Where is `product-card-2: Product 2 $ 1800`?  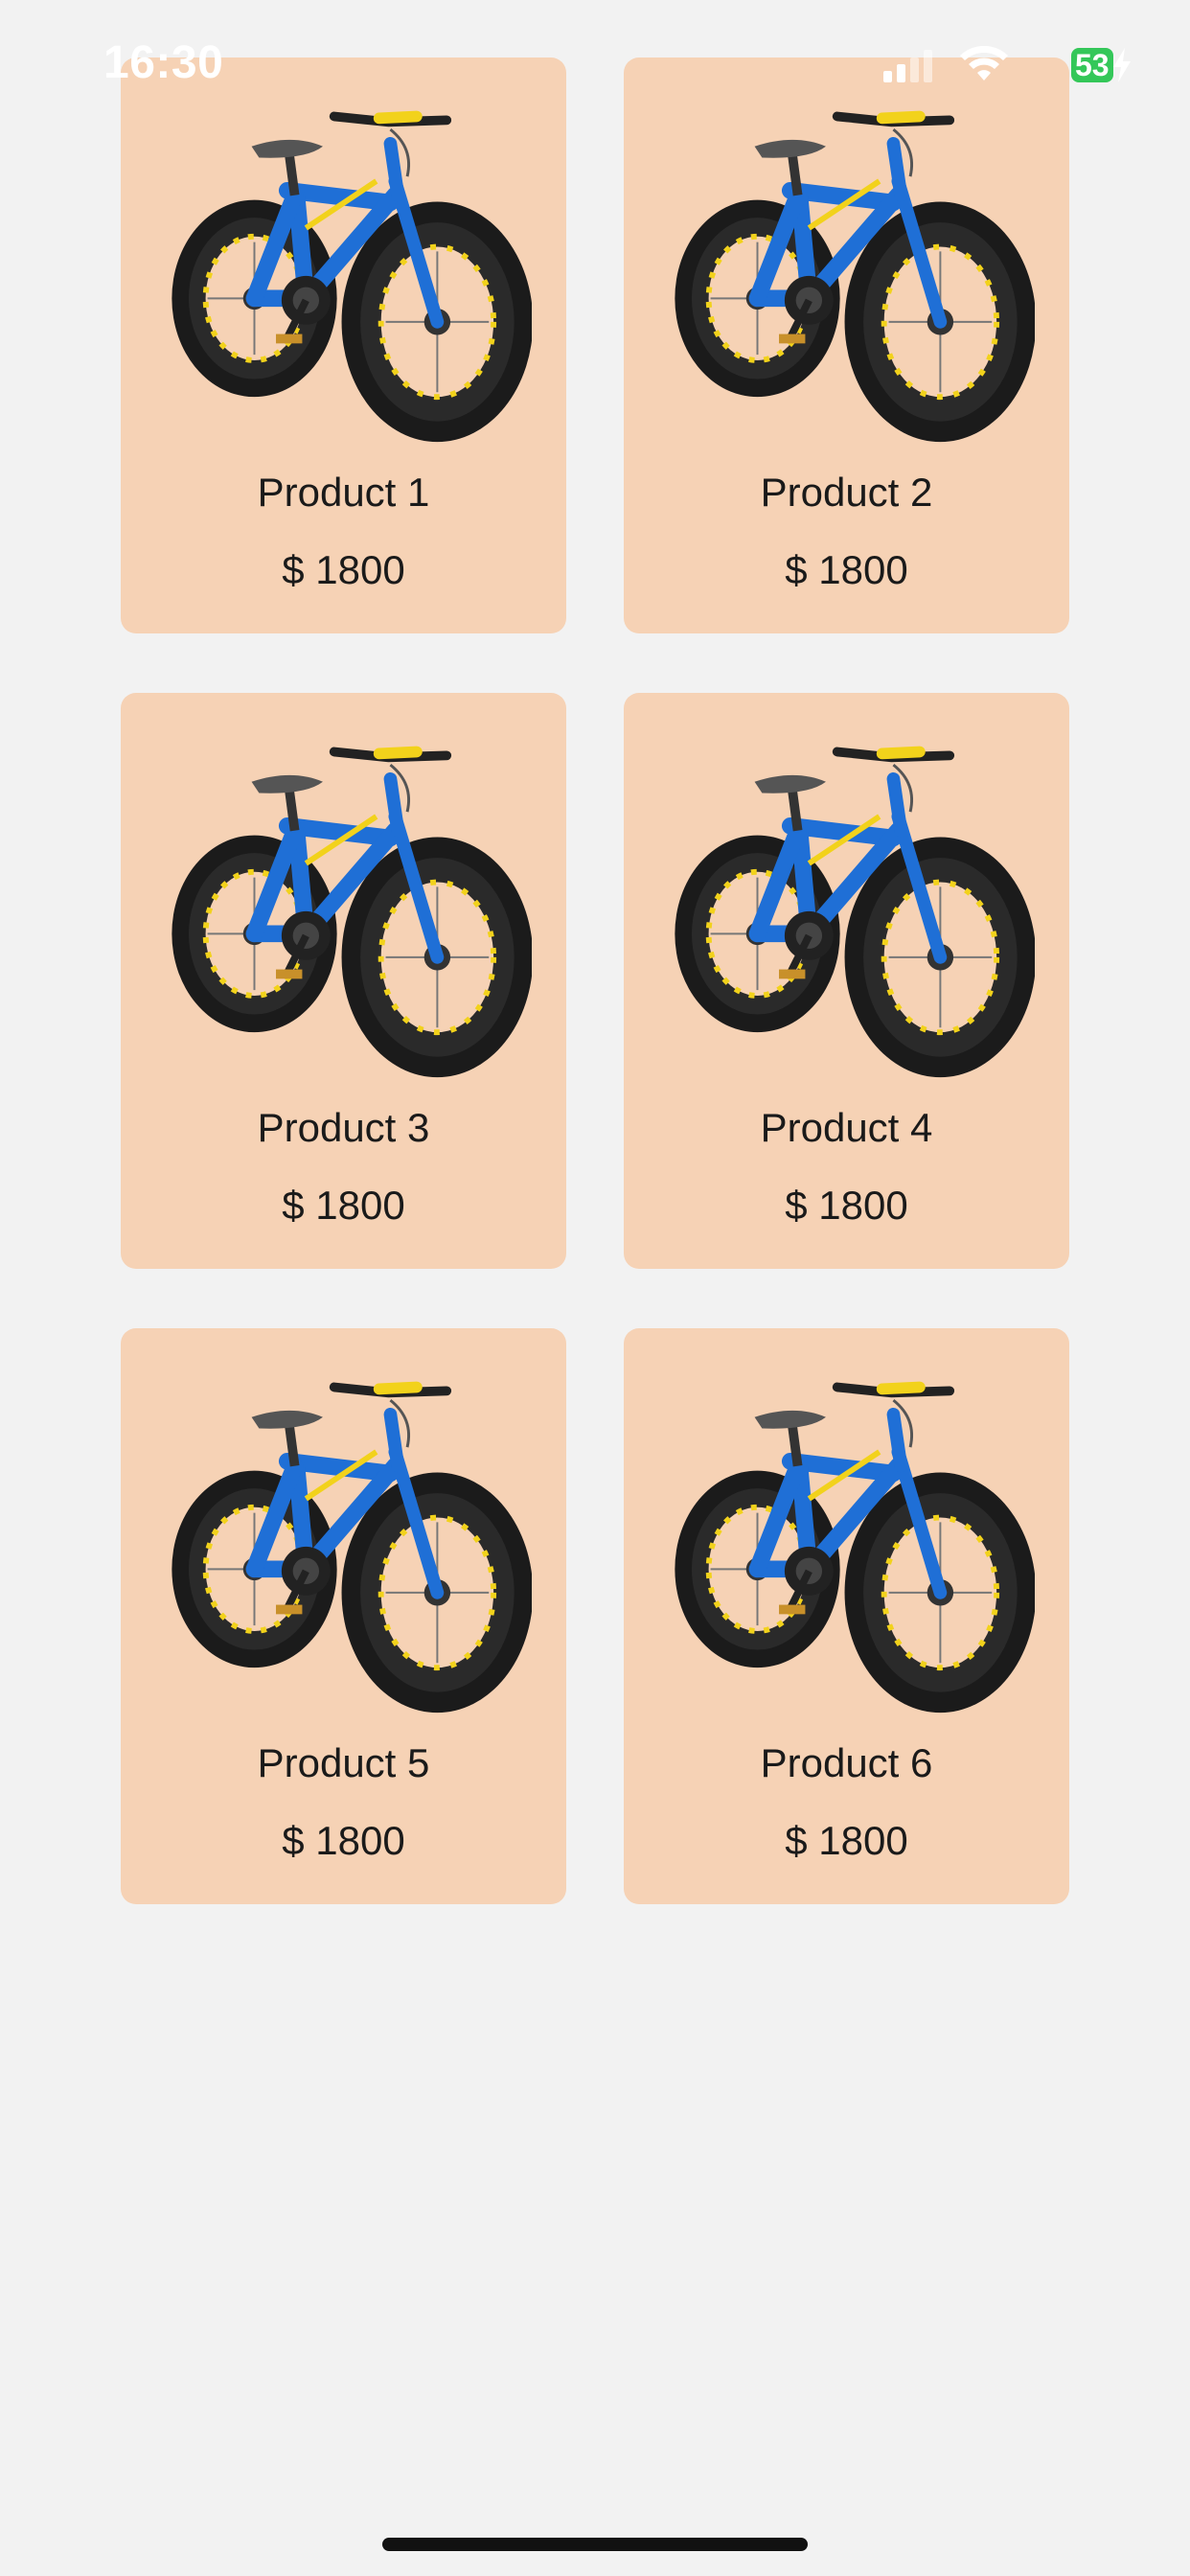 product-card-2: Product 2 $ 1800 is located at coordinates (847, 345).